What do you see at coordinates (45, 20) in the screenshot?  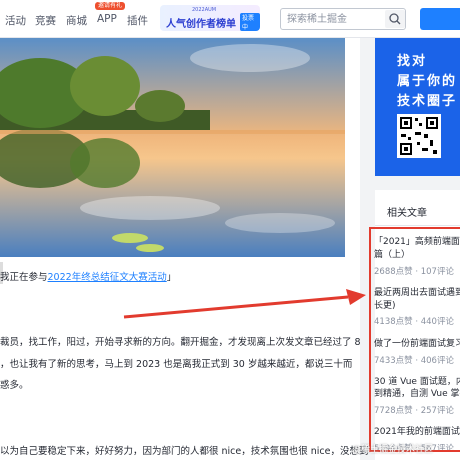 I see `nav-item-competition: 竞赛` at bounding box center [45, 20].